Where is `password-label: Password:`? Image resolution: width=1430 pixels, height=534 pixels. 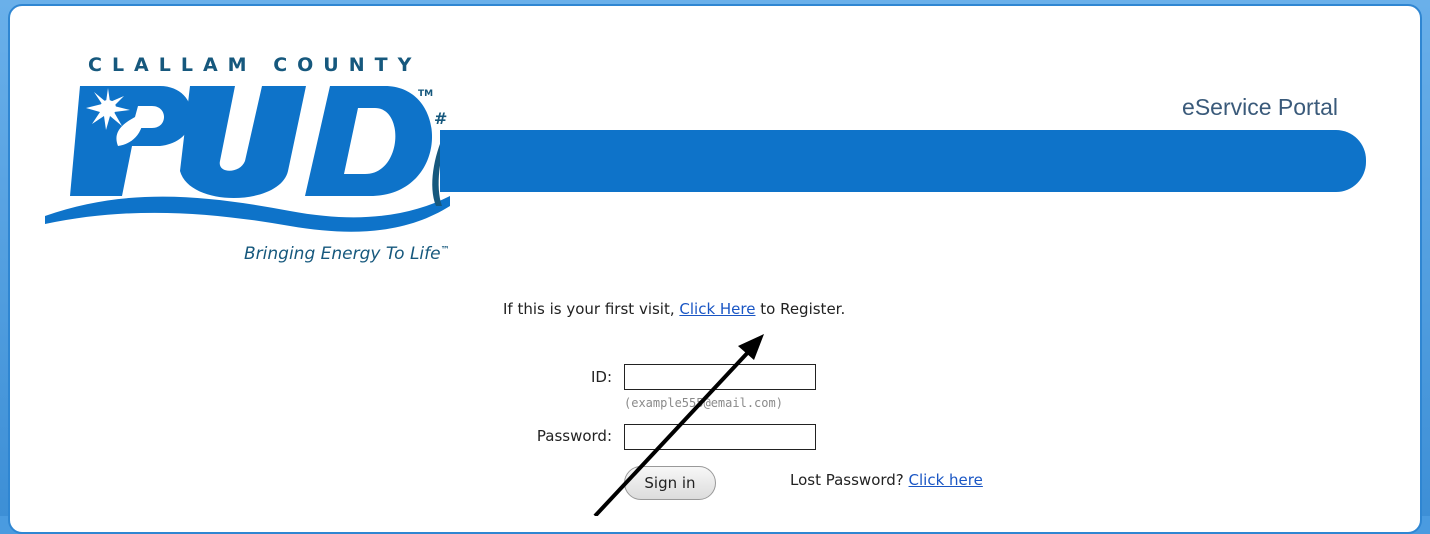 password-label: Password: is located at coordinates (574, 436).